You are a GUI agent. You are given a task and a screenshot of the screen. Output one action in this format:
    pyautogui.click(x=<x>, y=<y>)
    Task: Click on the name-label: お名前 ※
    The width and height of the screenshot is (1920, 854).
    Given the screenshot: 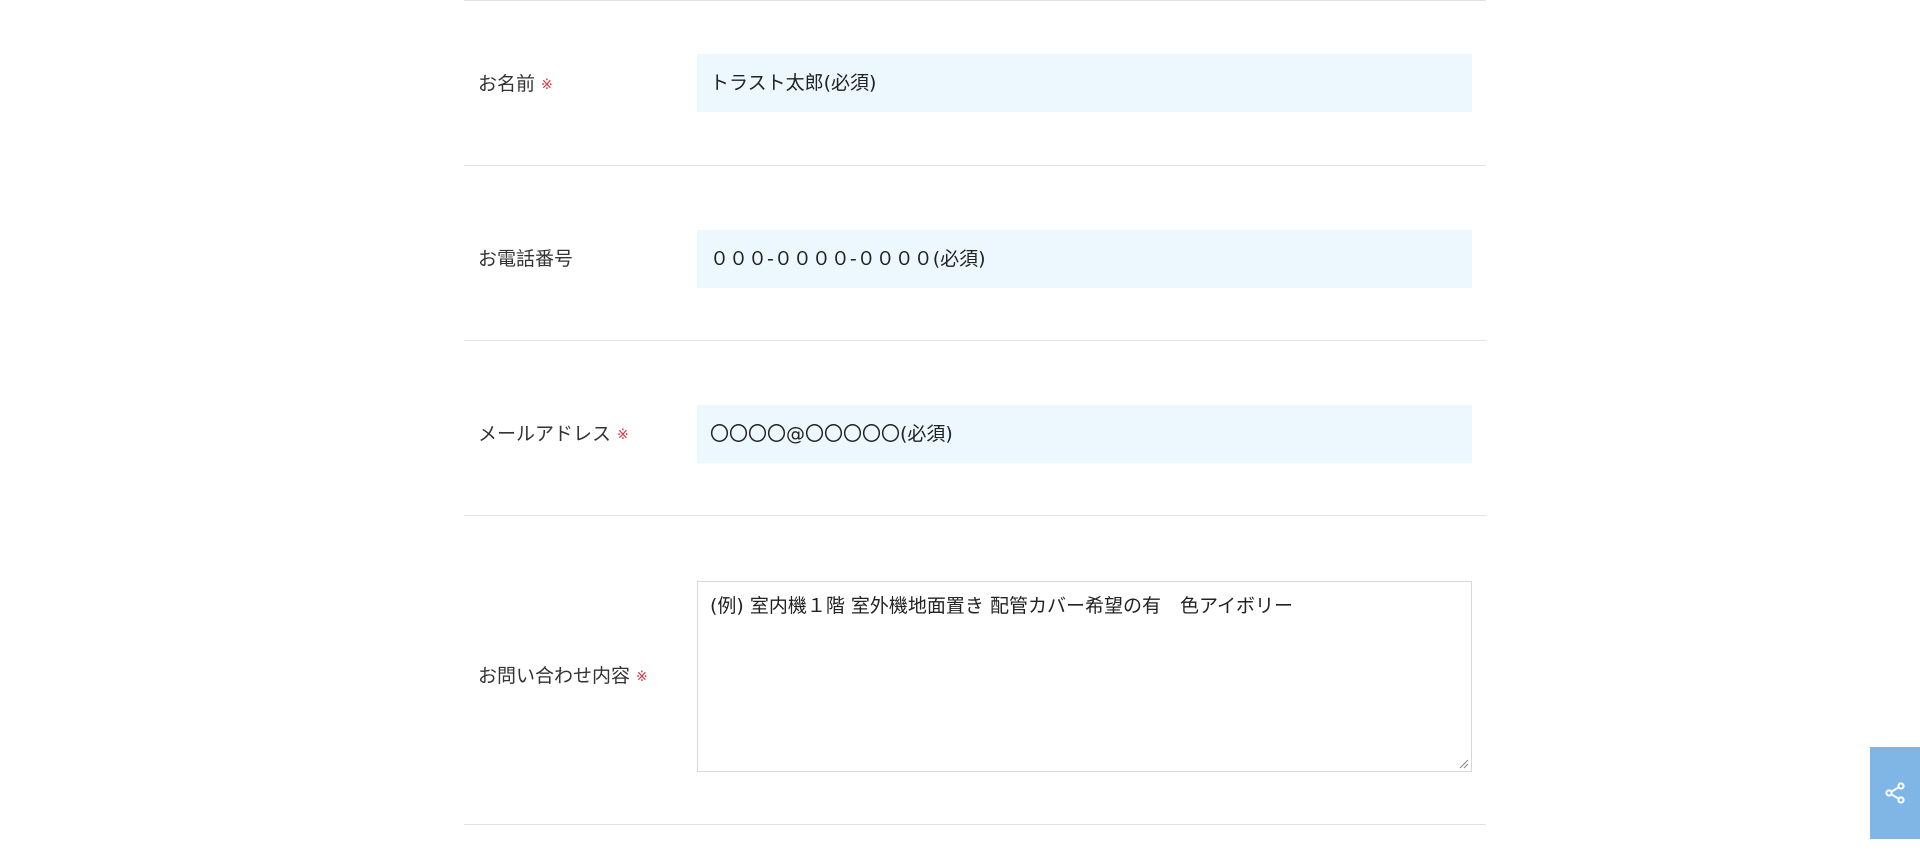 What is the action you would take?
    pyautogui.click(x=515, y=84)
    